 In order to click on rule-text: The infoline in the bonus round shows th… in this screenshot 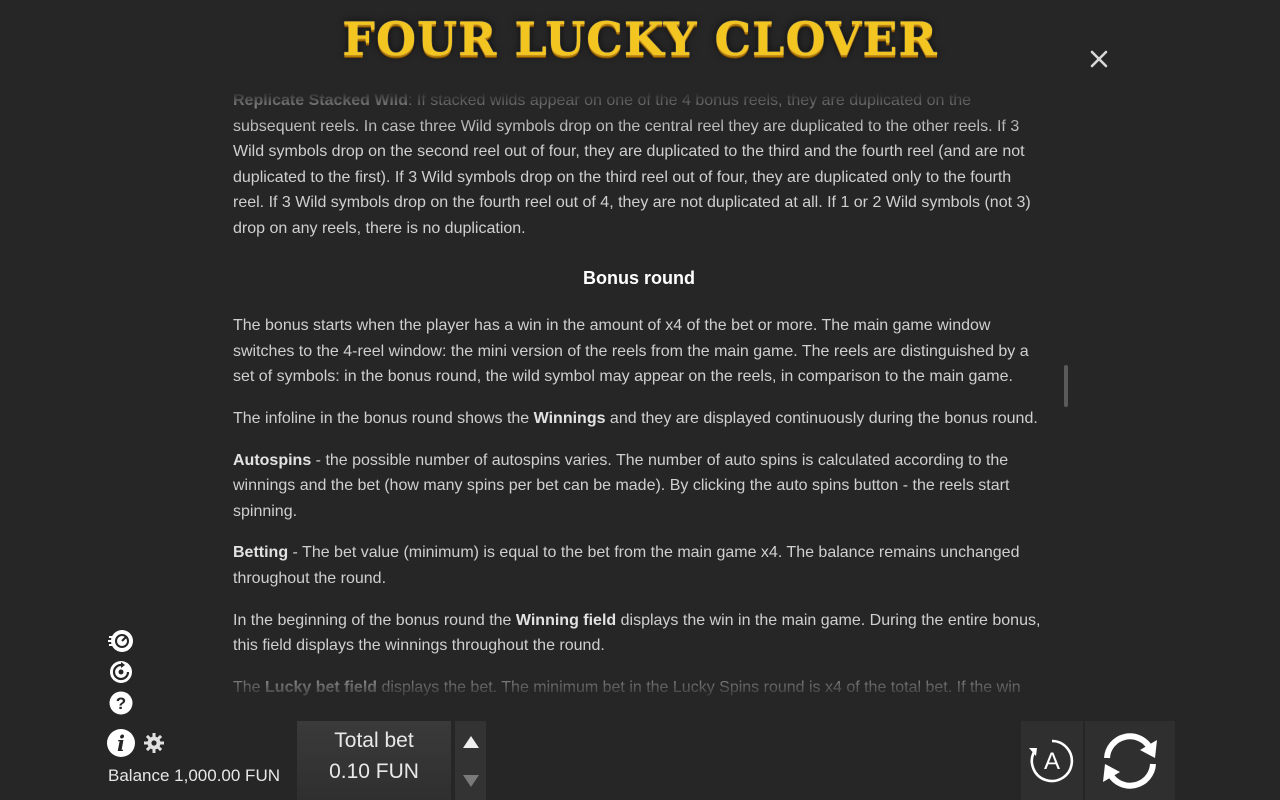, I will do `click(383, 418)`.